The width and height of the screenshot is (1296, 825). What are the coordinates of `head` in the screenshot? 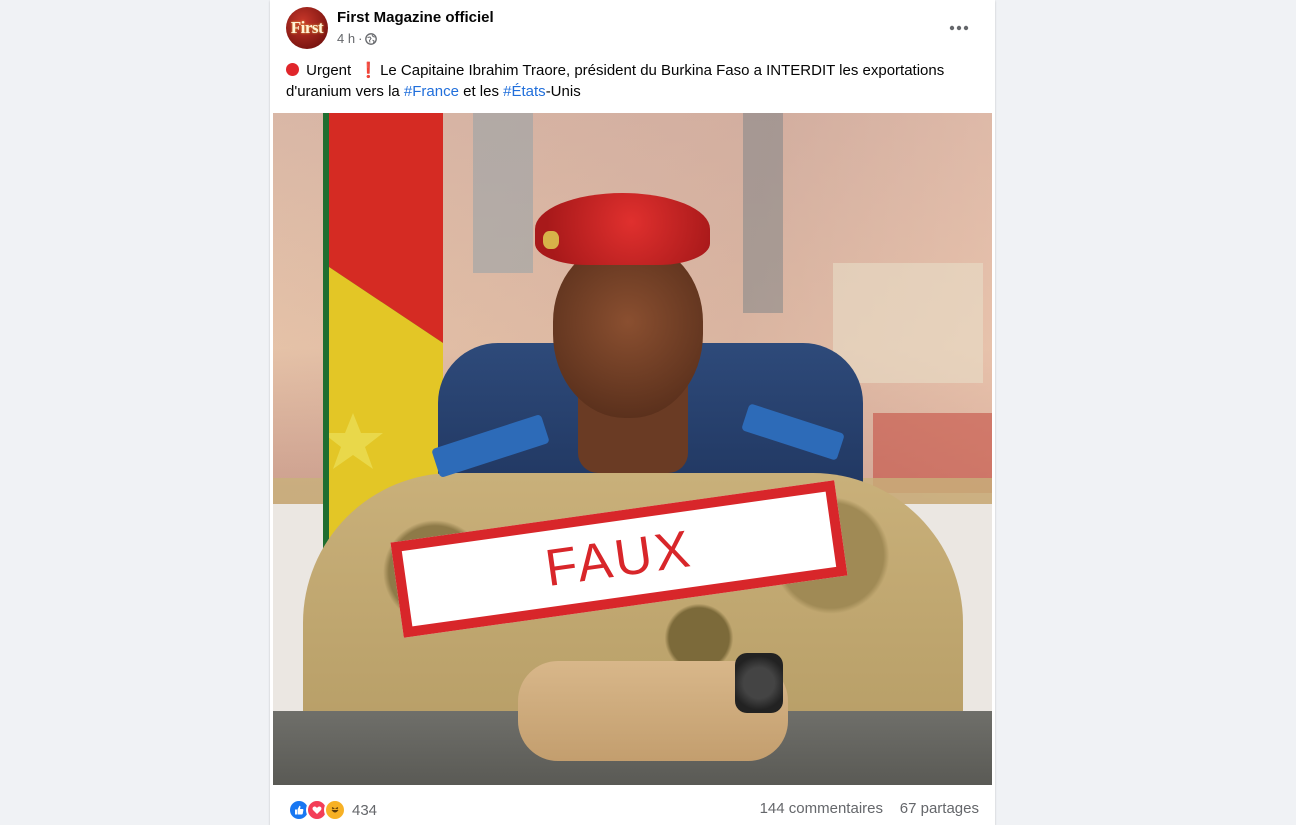 It's located at (628, 330).